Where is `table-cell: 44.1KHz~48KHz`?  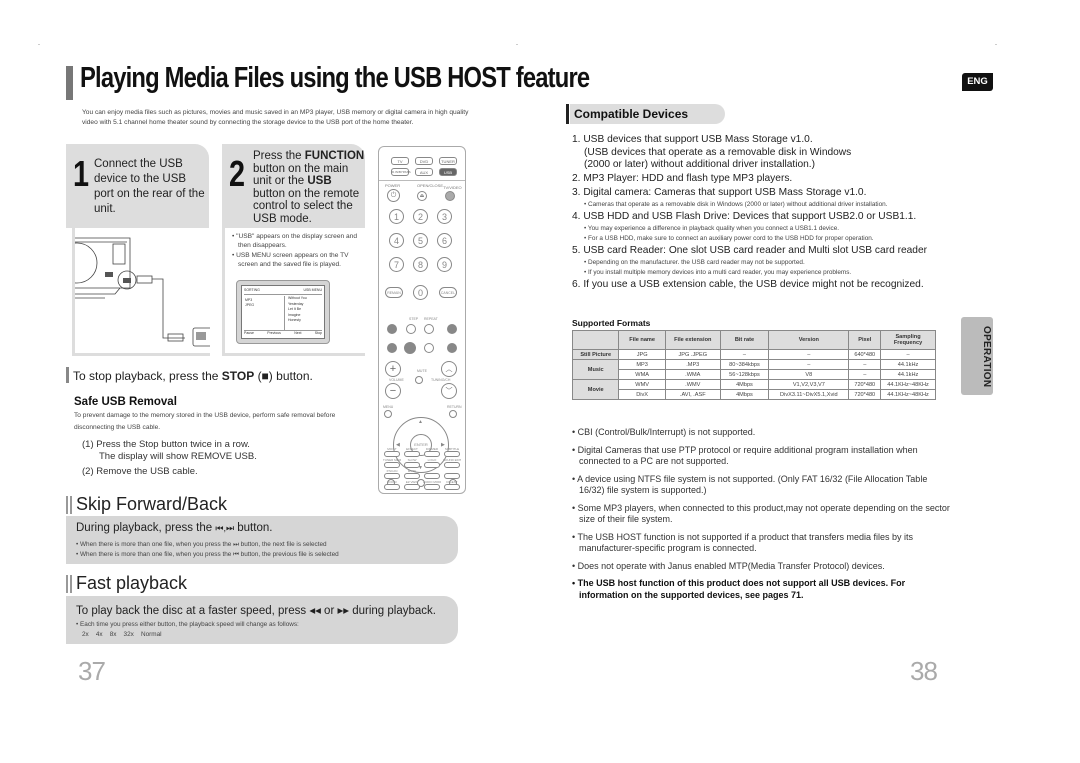 table-cell: 44.1KHz~48KHz is located at coordinates (908, 384).